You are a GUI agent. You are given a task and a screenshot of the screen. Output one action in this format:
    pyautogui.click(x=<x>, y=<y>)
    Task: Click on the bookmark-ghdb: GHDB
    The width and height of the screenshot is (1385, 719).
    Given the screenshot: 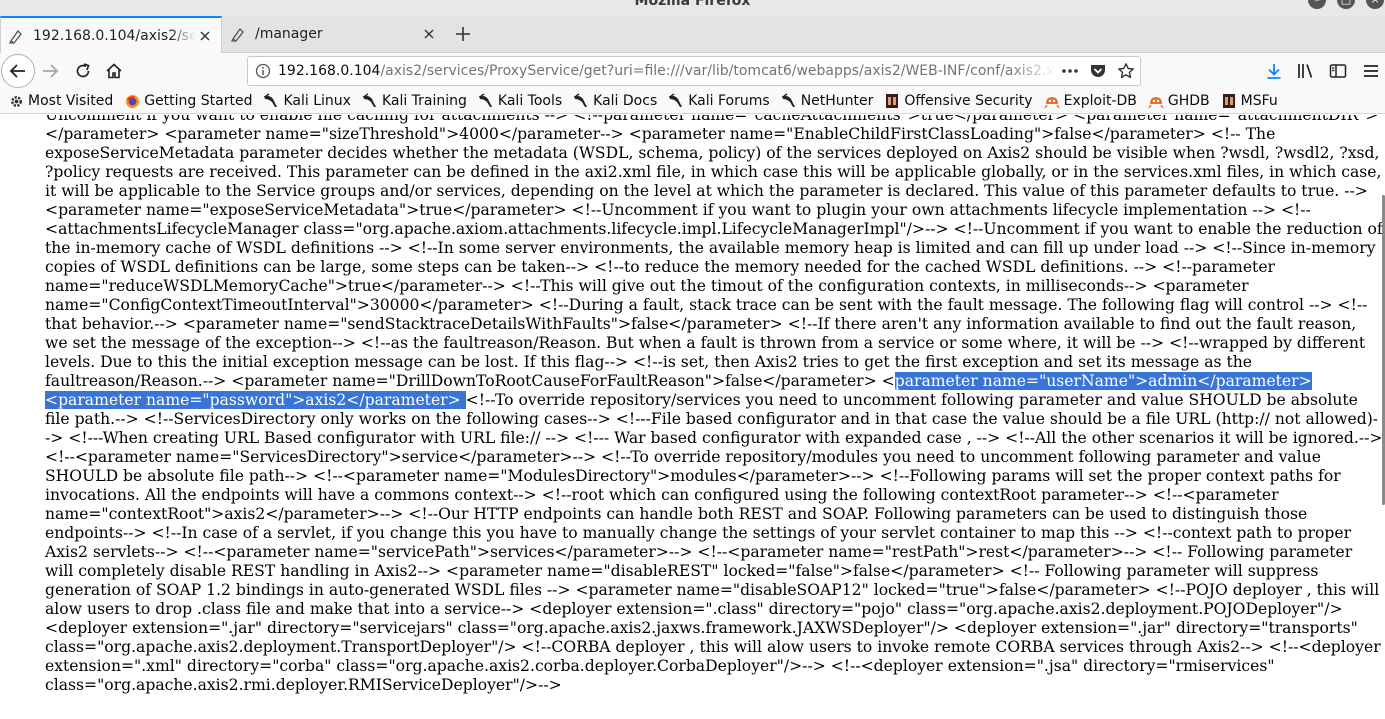 What is the action you would take?
    pyautogui.click(x=1179, y=101)
    